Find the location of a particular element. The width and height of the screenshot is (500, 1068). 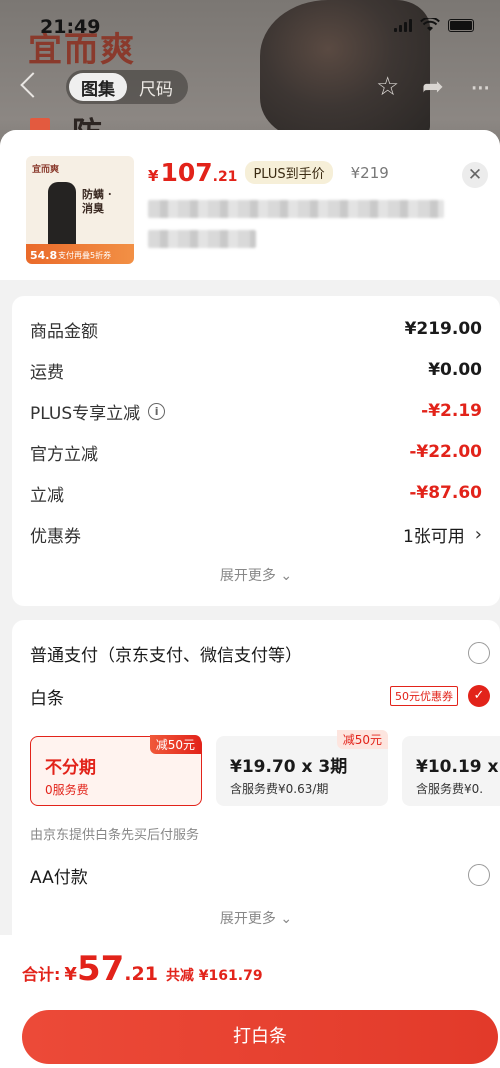

status-bar: 21:49 is located at coordinates (250, 25).